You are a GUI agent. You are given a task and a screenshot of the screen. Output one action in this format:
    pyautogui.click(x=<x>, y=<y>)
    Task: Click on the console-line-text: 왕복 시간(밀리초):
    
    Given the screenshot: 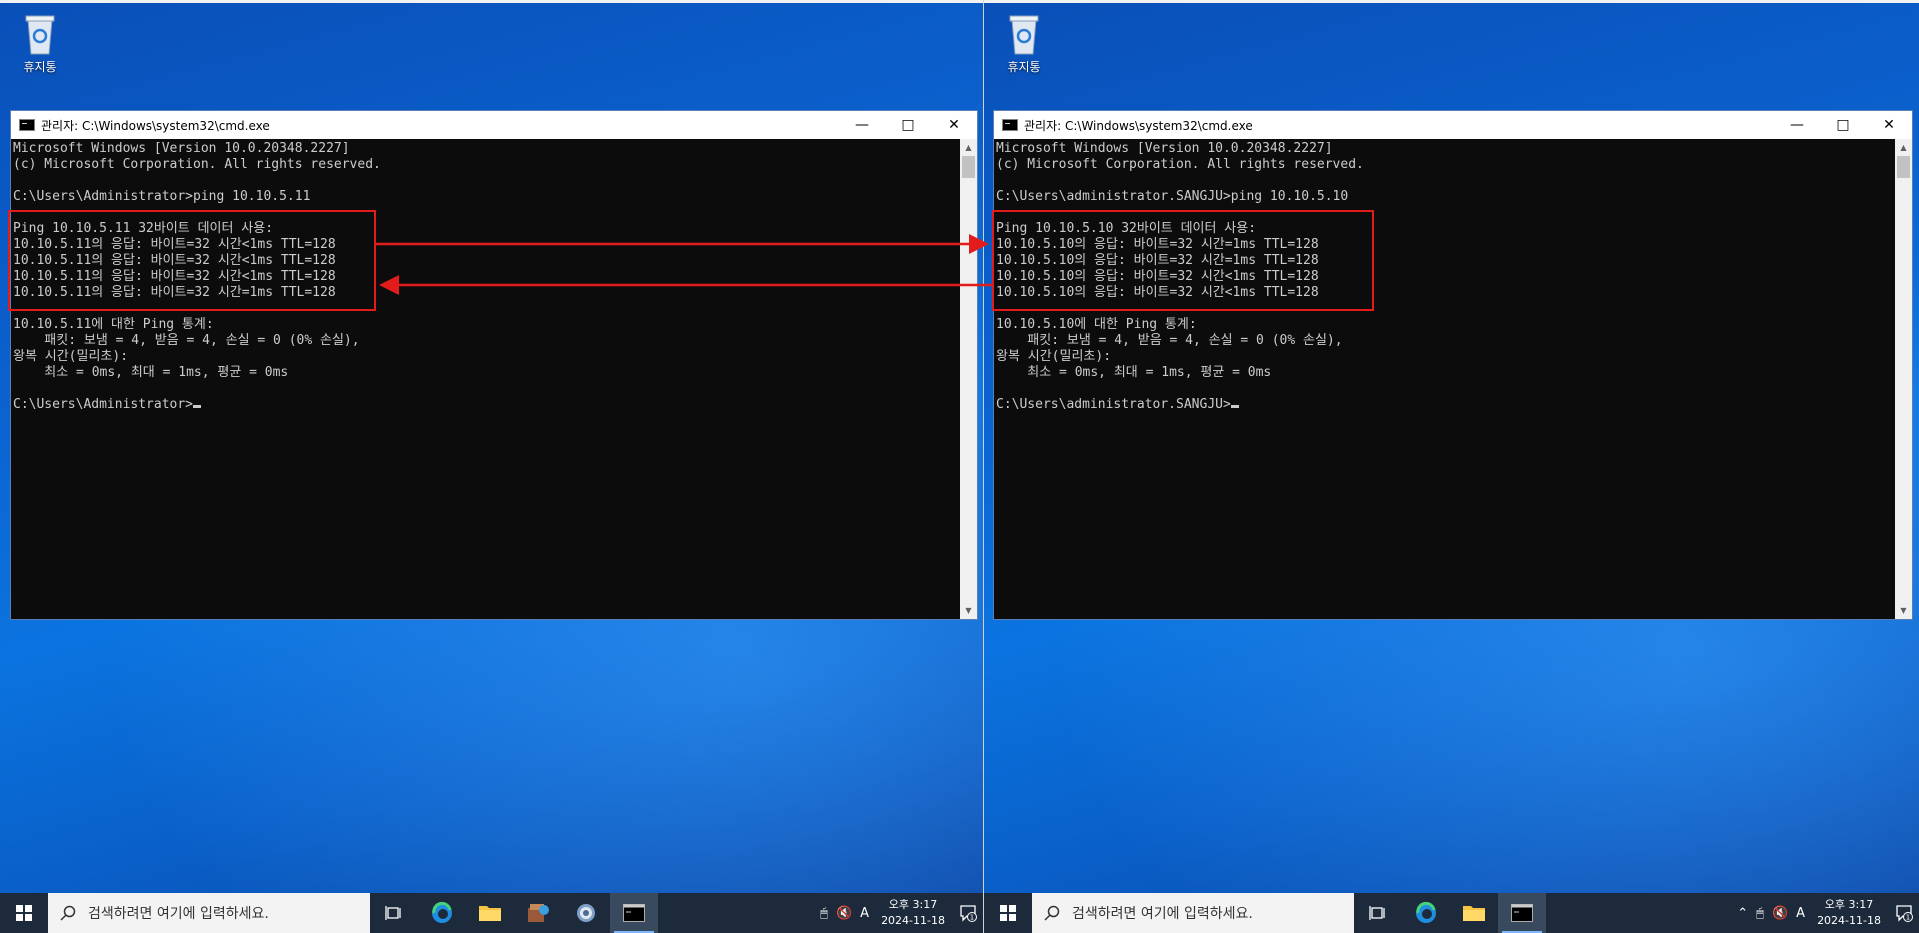 What is the action you would take?
    pyautogui.click(x=71, y=356)
    